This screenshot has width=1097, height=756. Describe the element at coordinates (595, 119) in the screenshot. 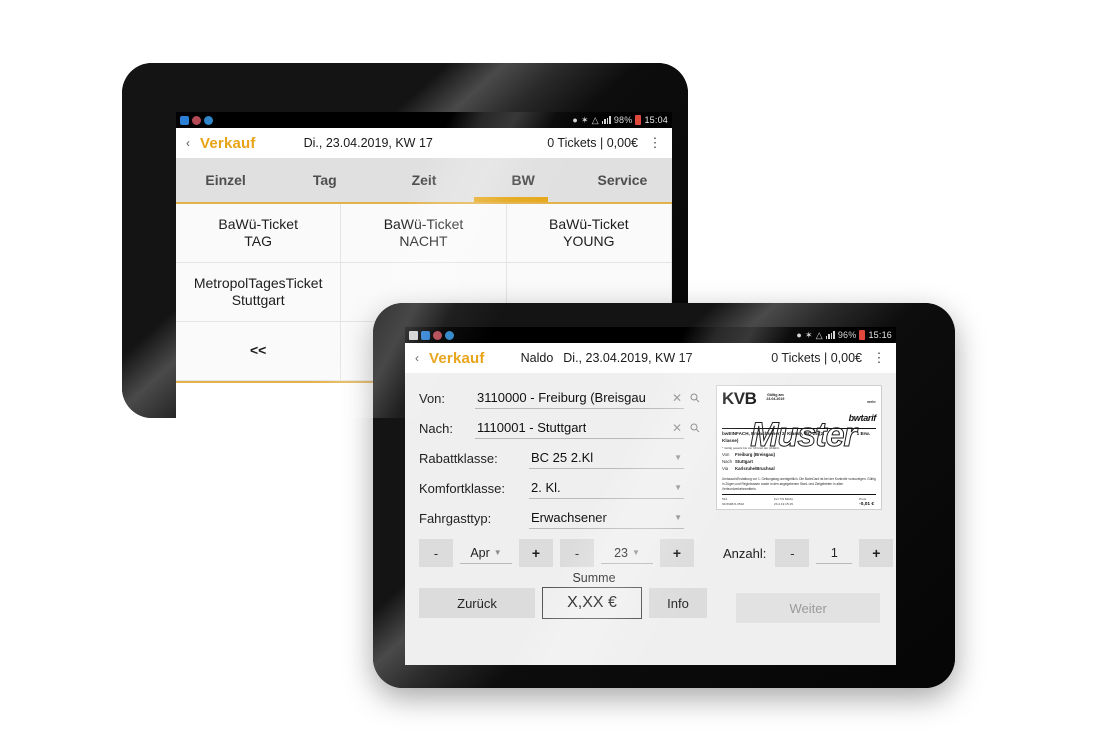

I see `wifi-icon: △` at that location.